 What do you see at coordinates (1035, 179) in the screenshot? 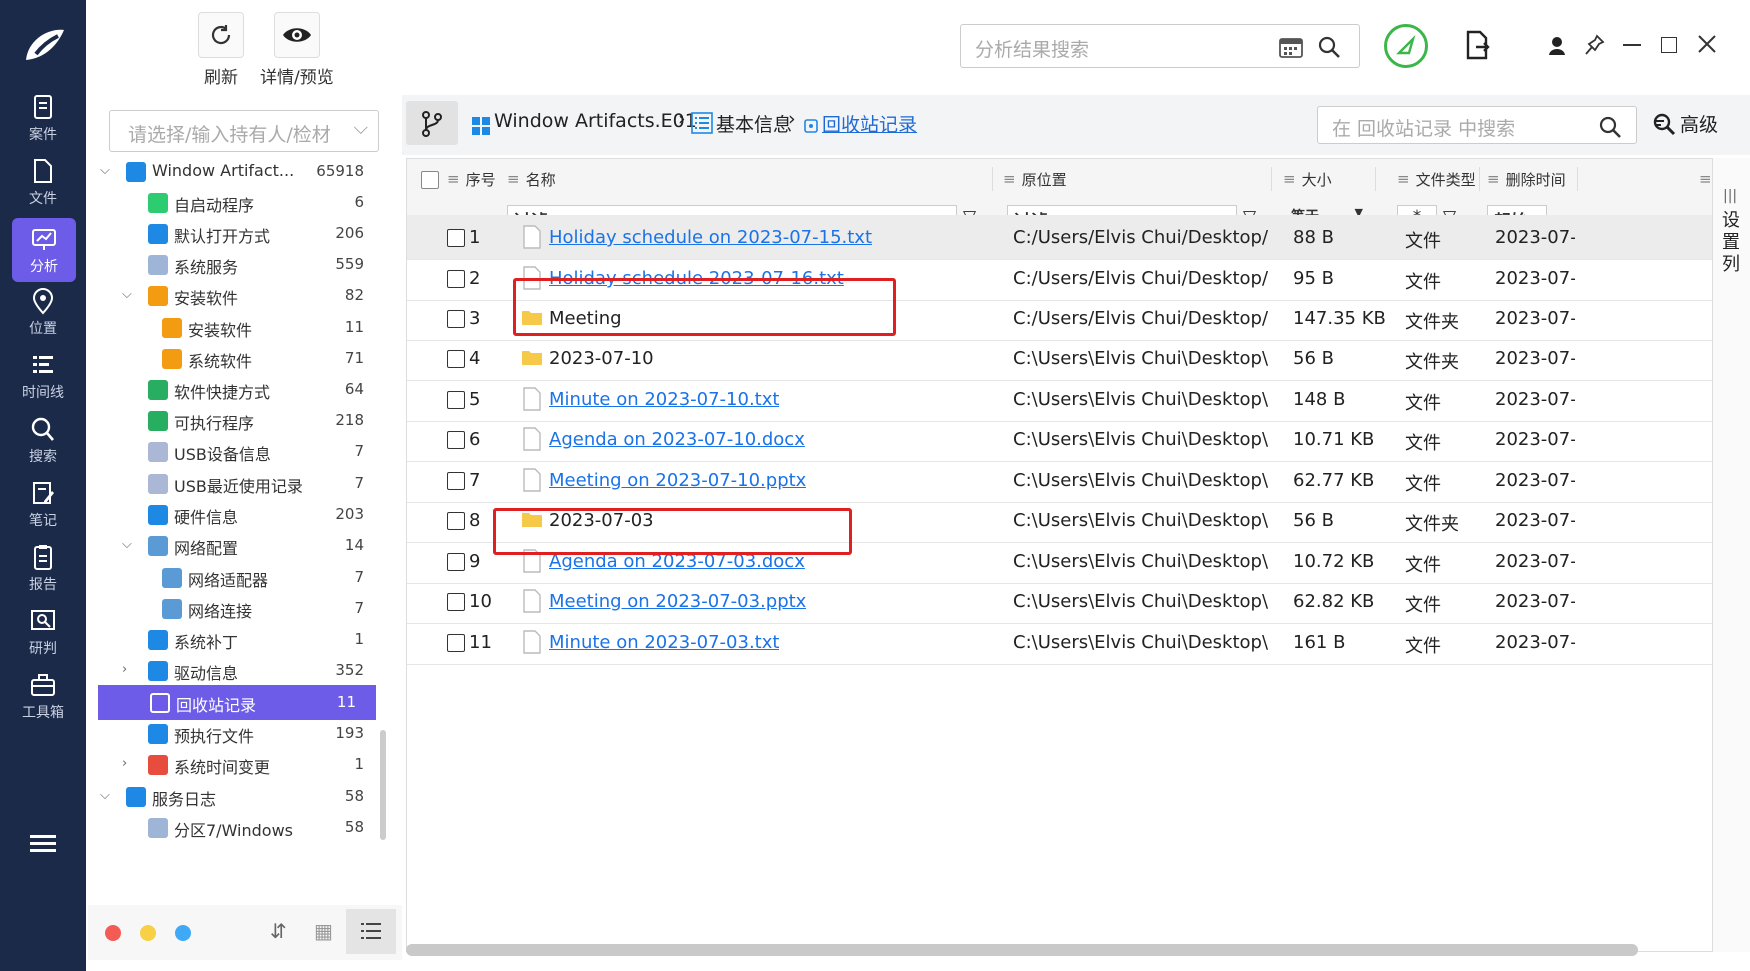
I see `column-header-origin: ≡ 原位置` at bounding box center [1035, 179].